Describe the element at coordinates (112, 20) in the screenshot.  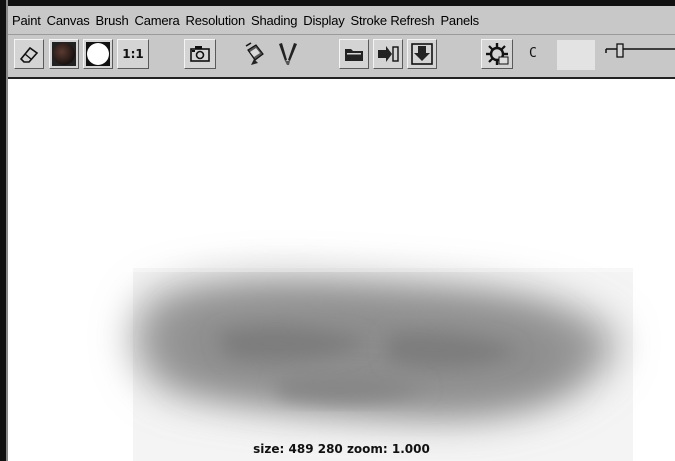
I see `menu-brush: Brush` at that location.